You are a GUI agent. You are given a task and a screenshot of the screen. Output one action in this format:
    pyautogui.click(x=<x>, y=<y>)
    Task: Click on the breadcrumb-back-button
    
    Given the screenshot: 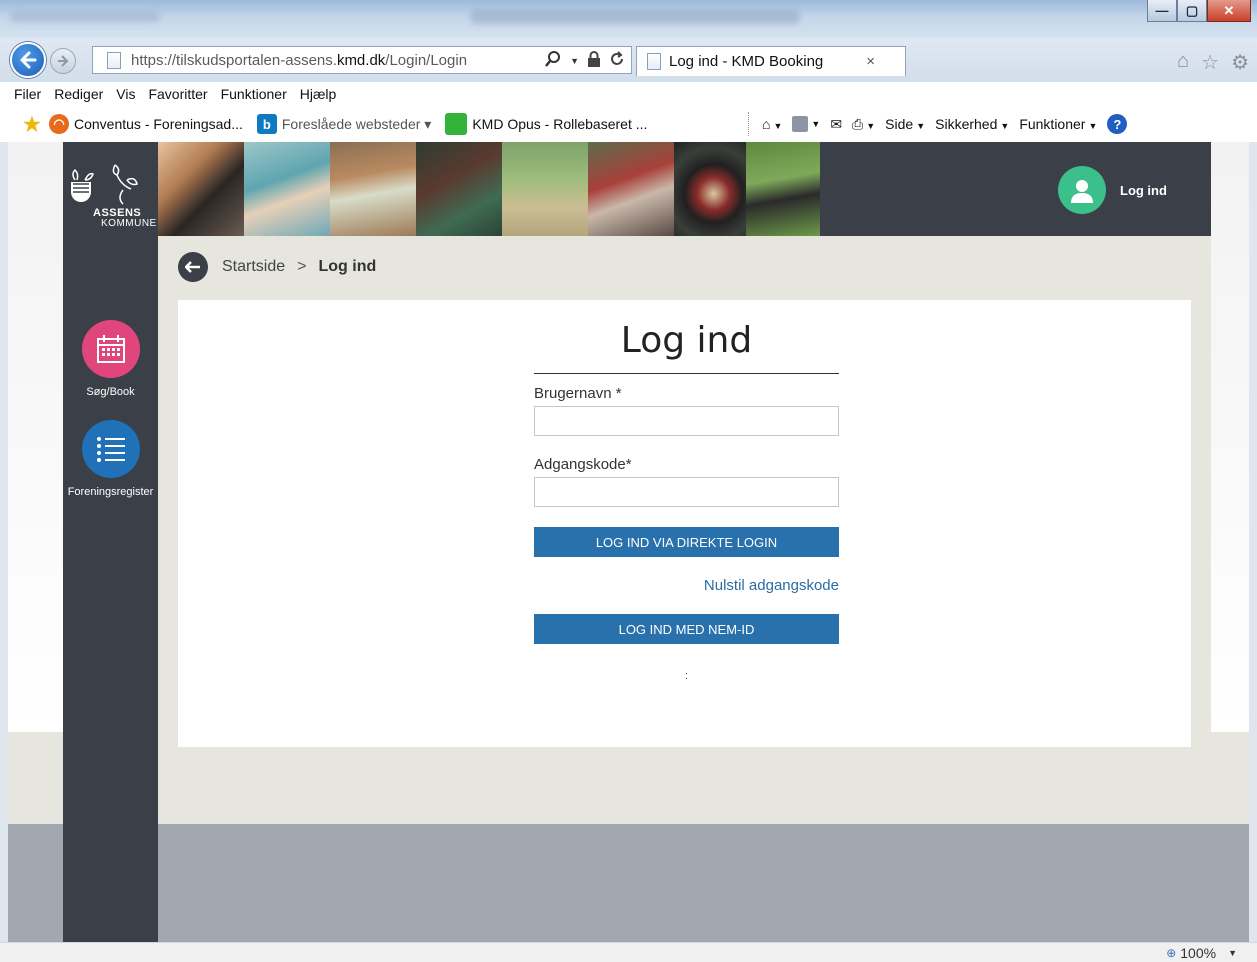 What is the action you would take?
    pyautogui.click(x=193, y=267)
    